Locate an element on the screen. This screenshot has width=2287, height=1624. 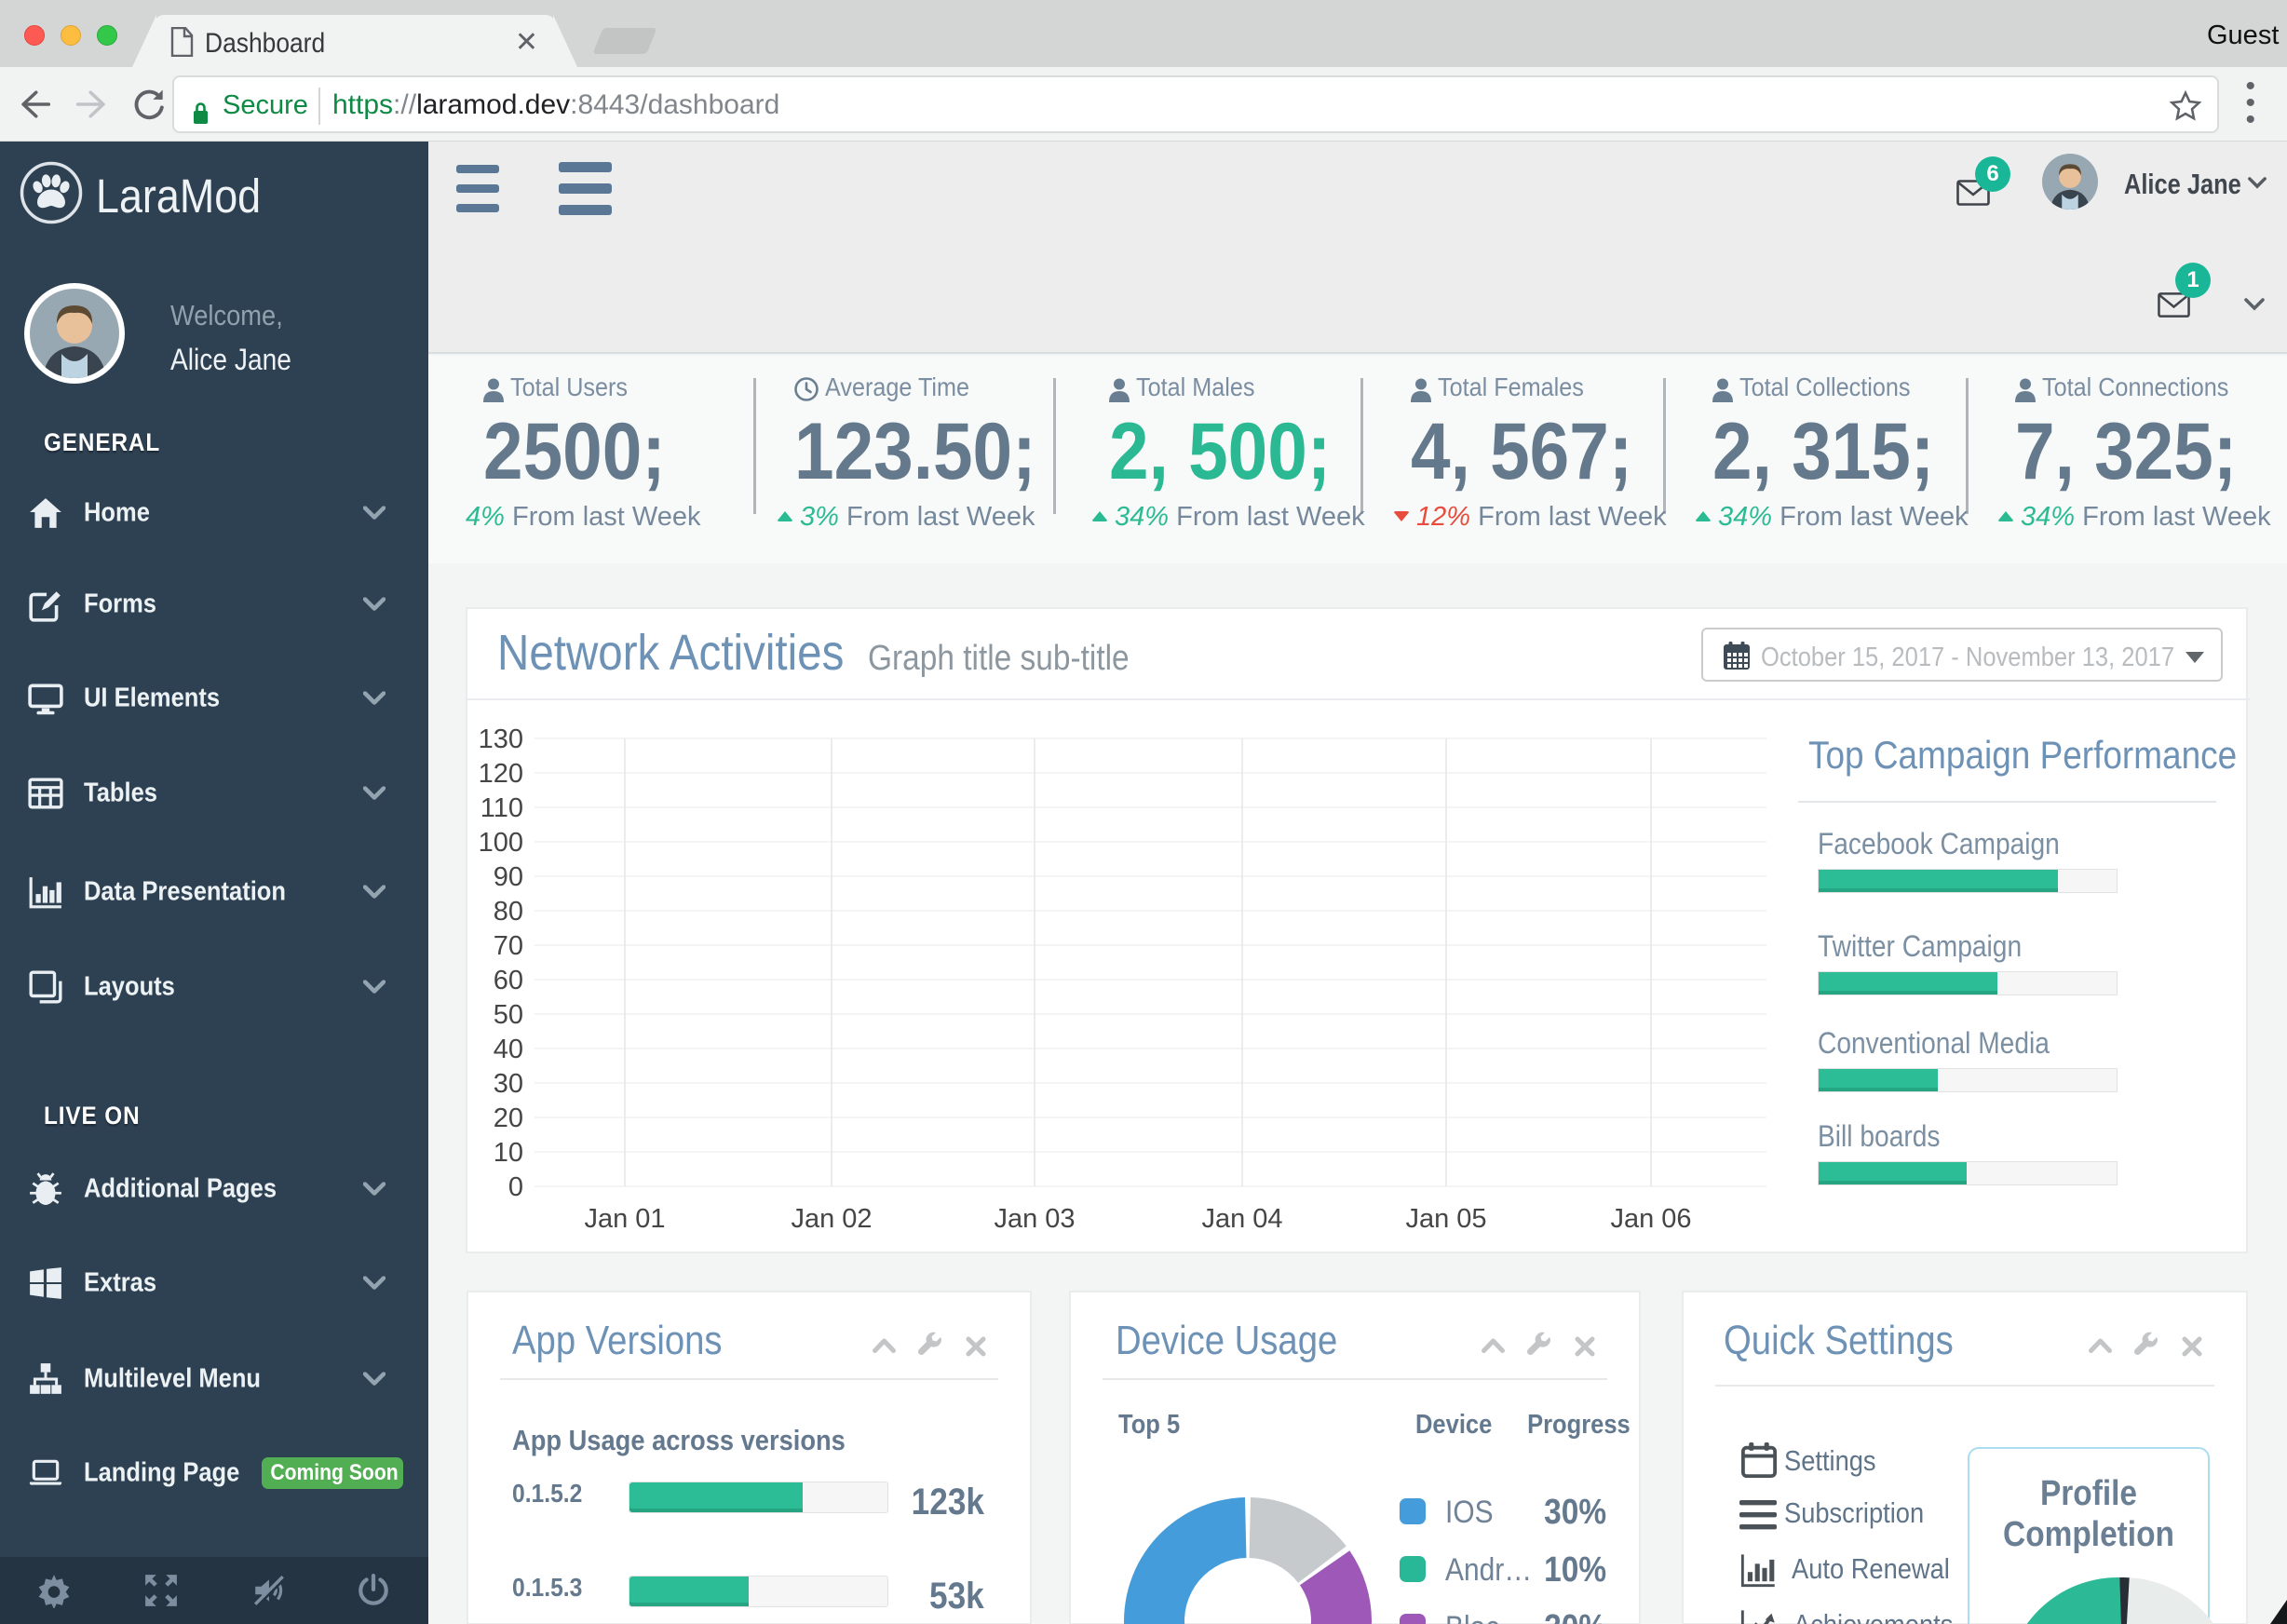
svg-text: Jan 05 is located at coordinates (1445, 1219).